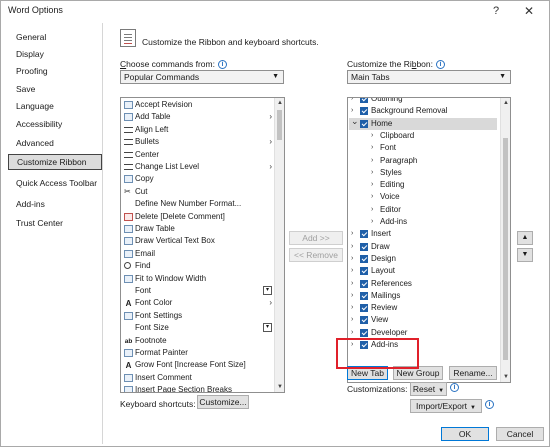  What do you see at coordinates (197, 353) in the screenshot?
I see `command-item: Format Painter` at bounding box center [197, 353].